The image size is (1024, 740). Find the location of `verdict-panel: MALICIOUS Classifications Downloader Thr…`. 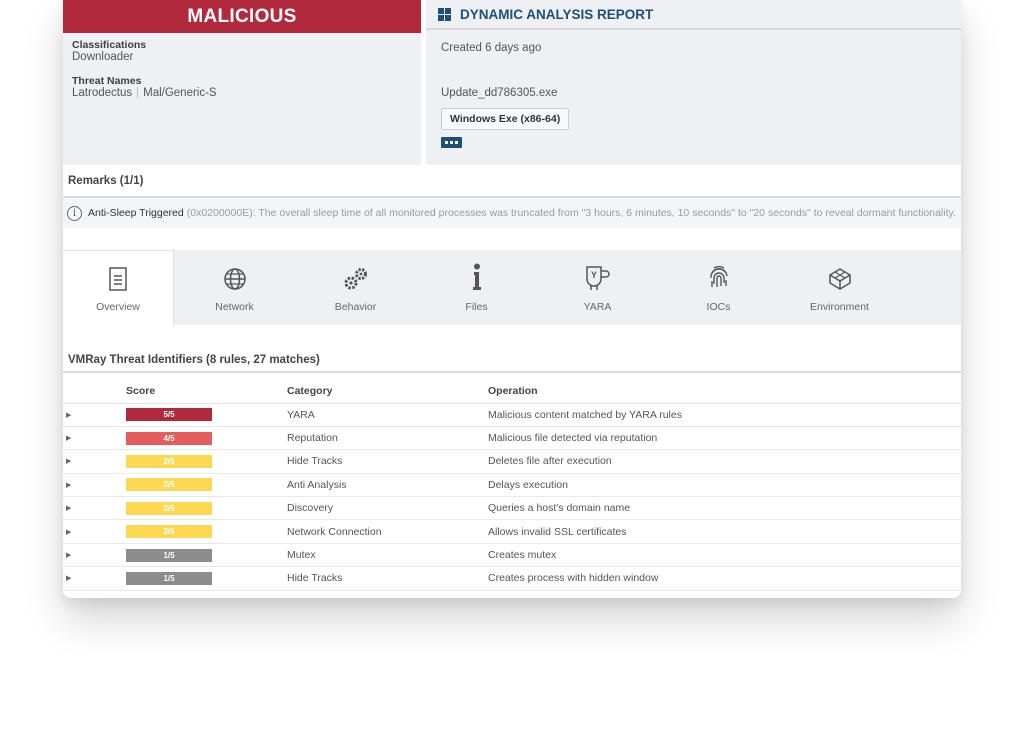

verdict-panel: MALICIOUS Classifications Downloader Thr… is located at coordinates (242, 82).